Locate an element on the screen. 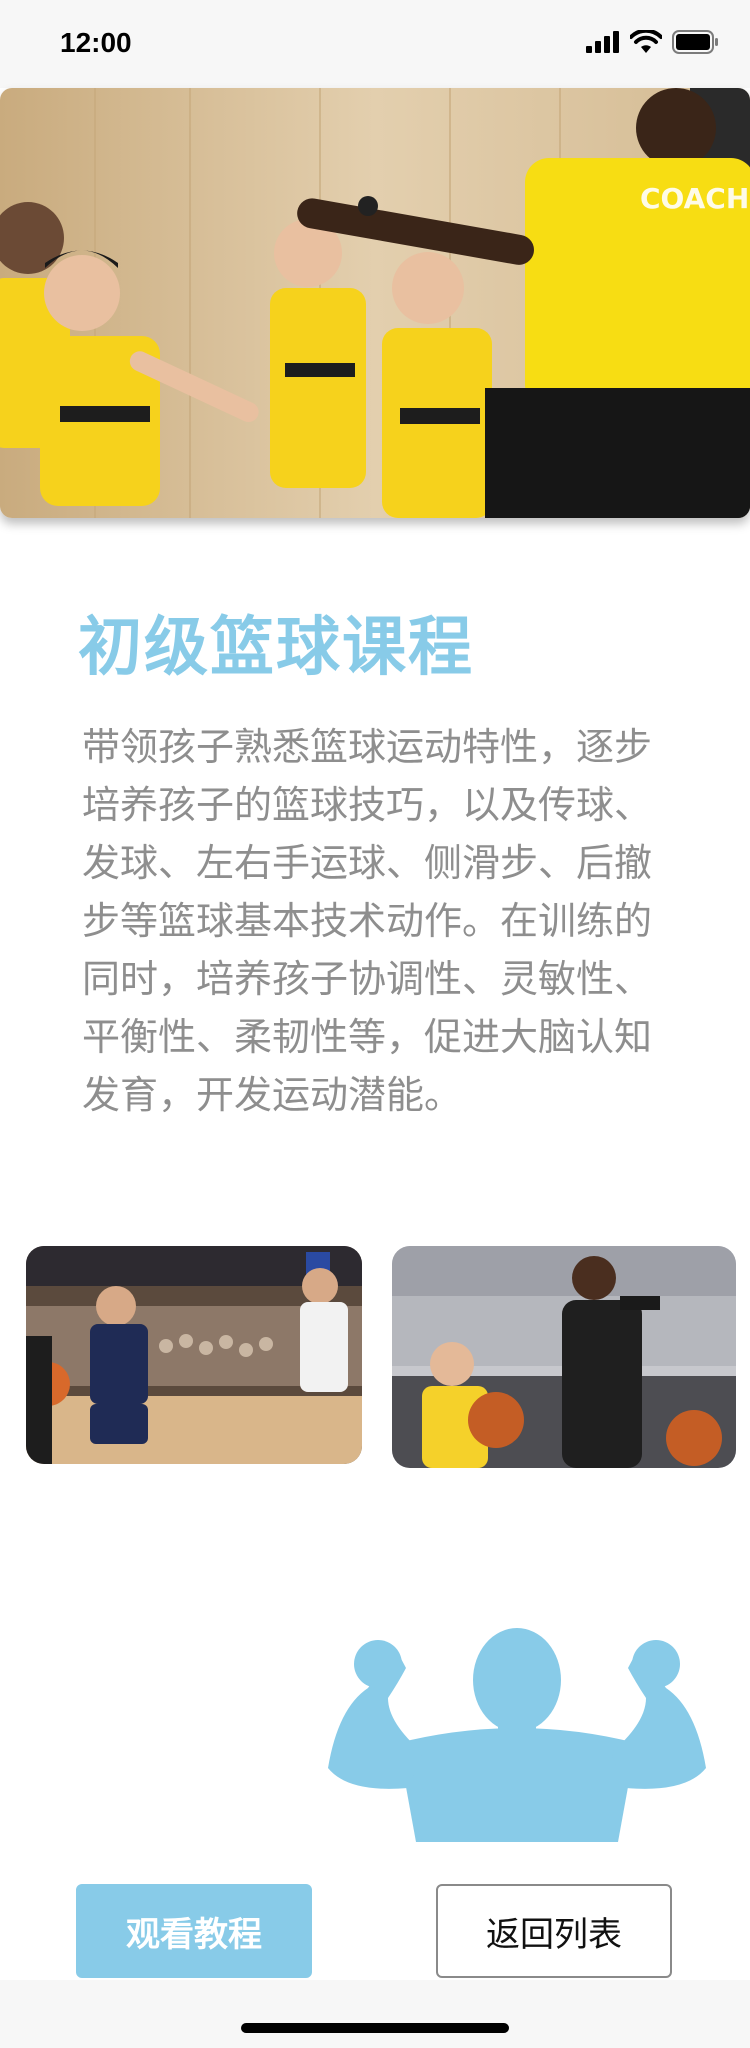  svg-text: COACH is located at coordinates (694, 198).